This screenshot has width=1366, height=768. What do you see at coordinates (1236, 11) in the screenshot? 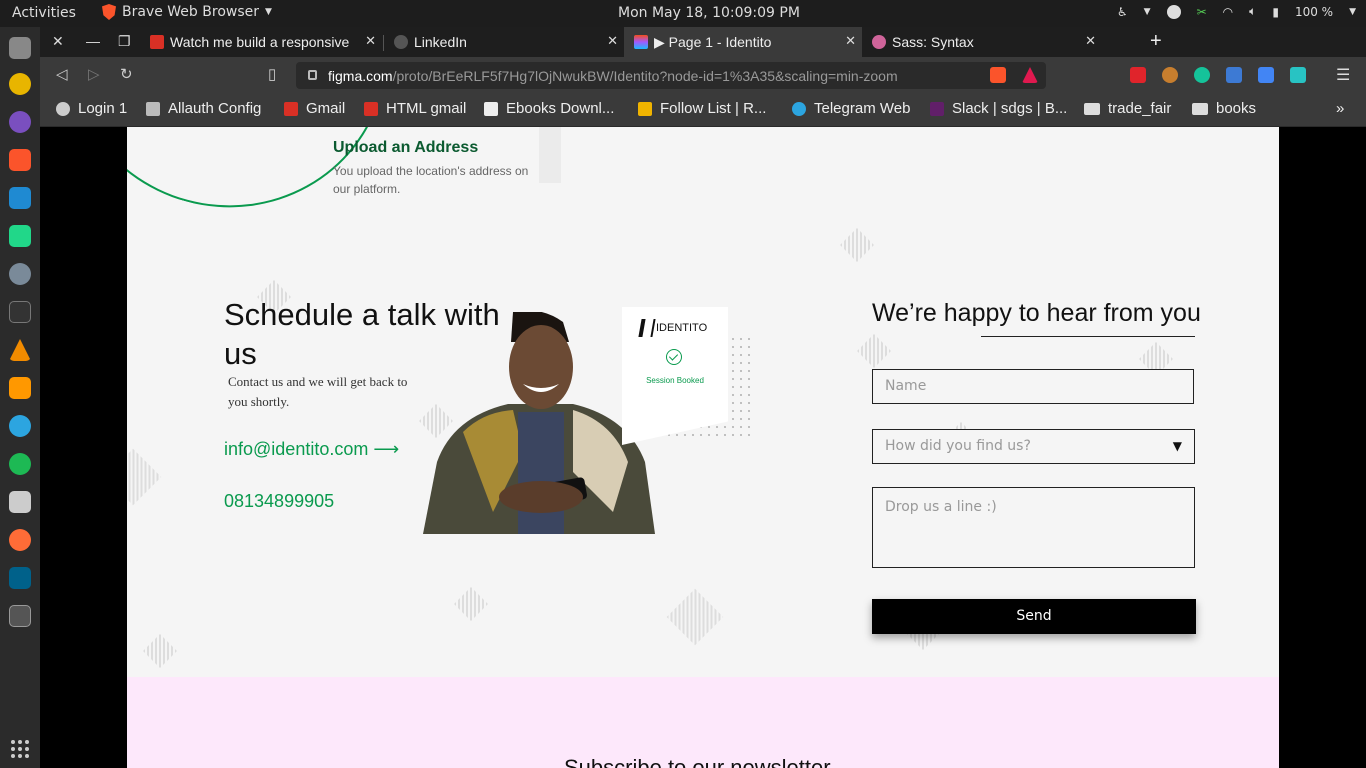
I see `system-tray: ♿ ▼ ✂ ◠ 🔈︎ ▮ 100 % ▼` at bounding box center [1236, 11].